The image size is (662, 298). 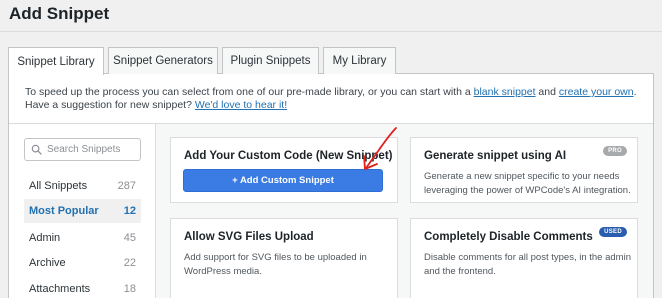 I want to click on page-title: Add Snippet, so click(x=59, y=13).